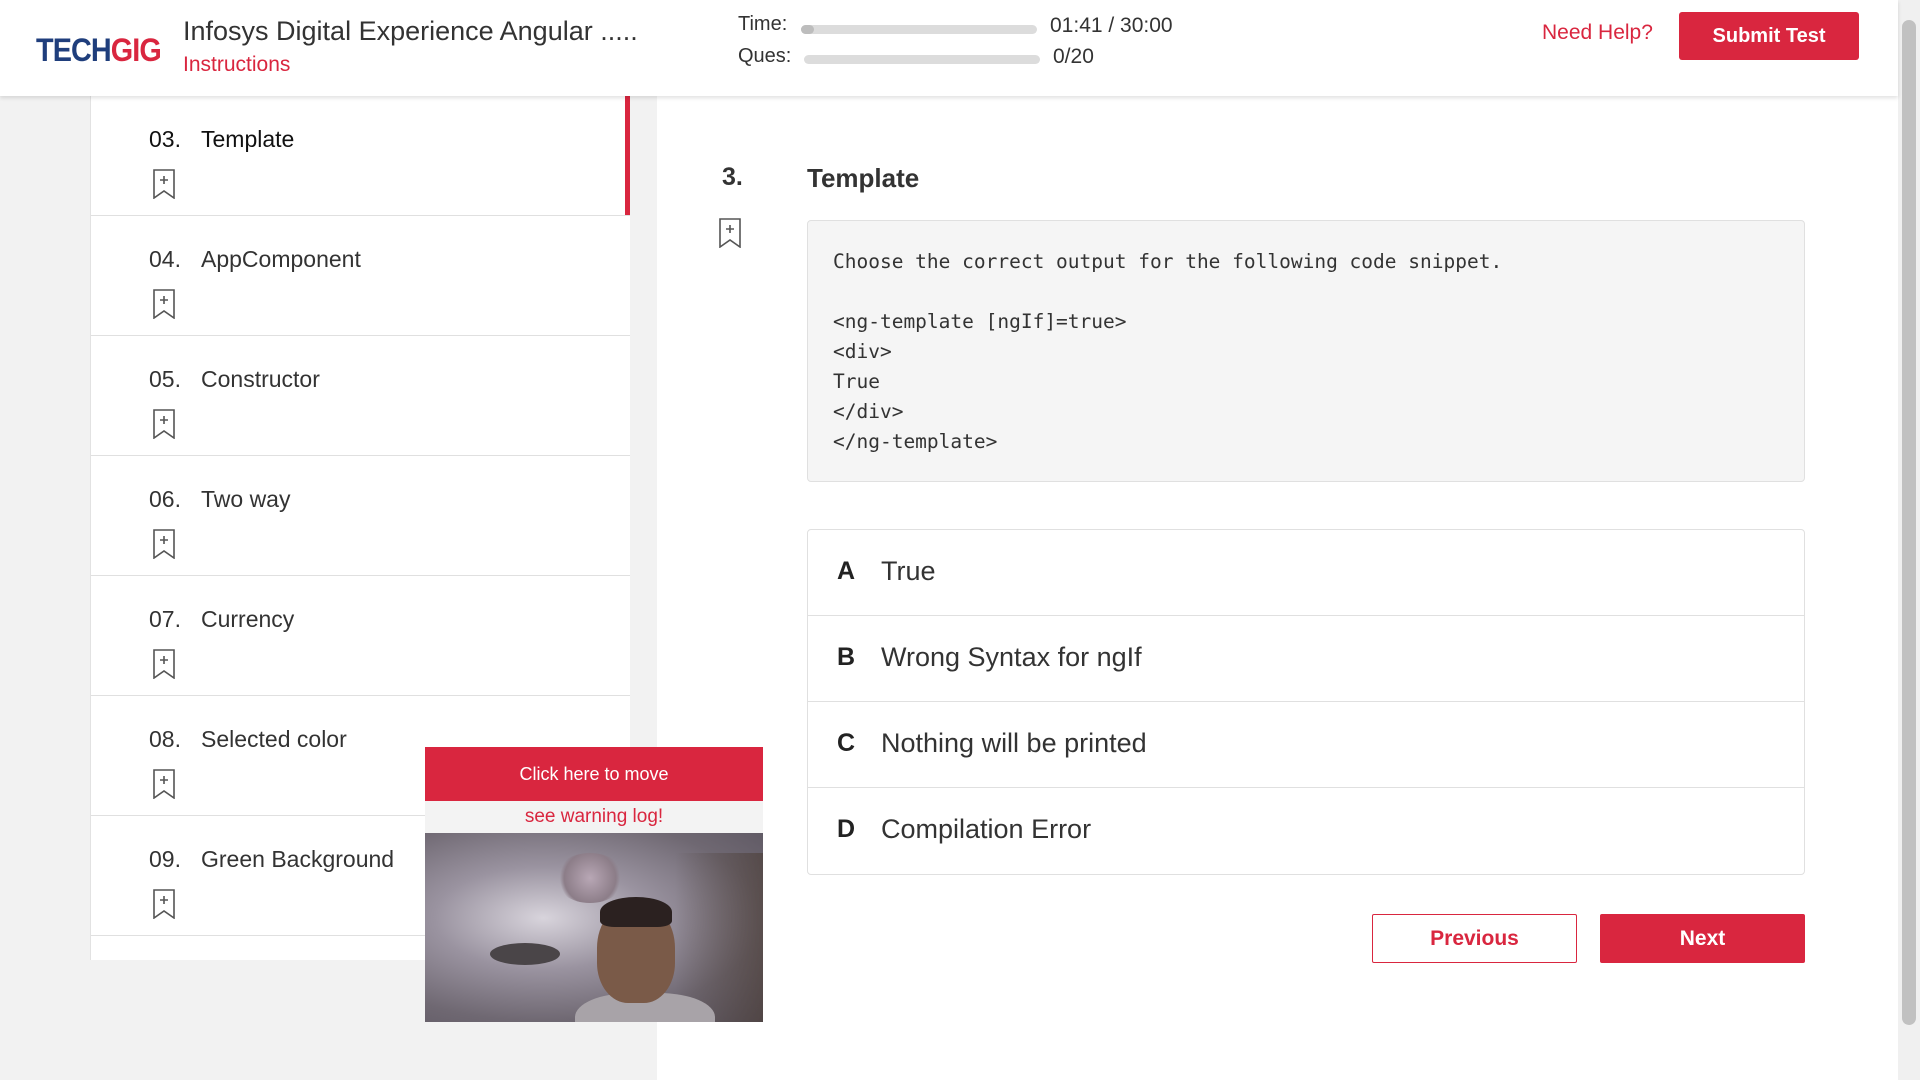  Describe the element at coordinates (594, 927) in the screenshot. I see `webcam-feed` at that location.